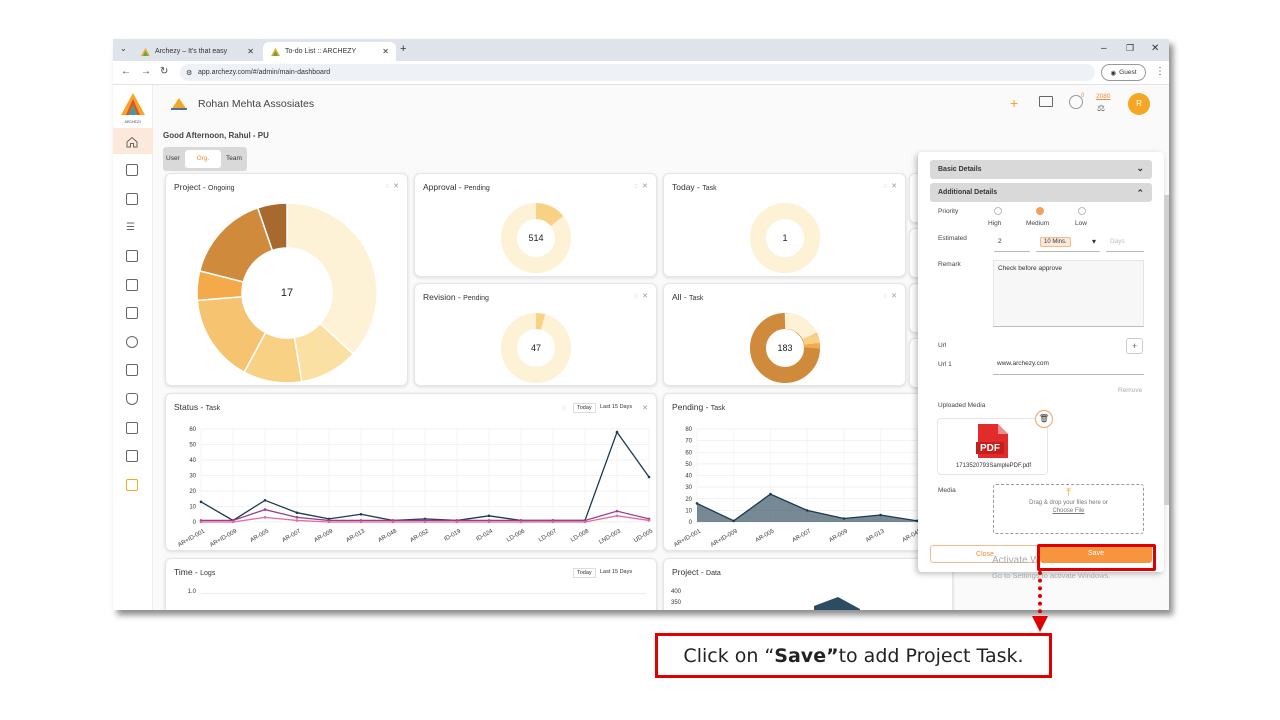 The width and height of the screenshot is (1280, 720). Describe the element at coordinates (1068, 293) in the screenshot. I see `remark-textarea: Check before approve` at that location.